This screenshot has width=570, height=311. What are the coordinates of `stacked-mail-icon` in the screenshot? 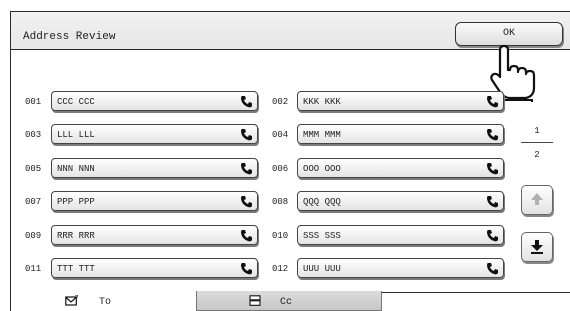 It's located at (255, 300).